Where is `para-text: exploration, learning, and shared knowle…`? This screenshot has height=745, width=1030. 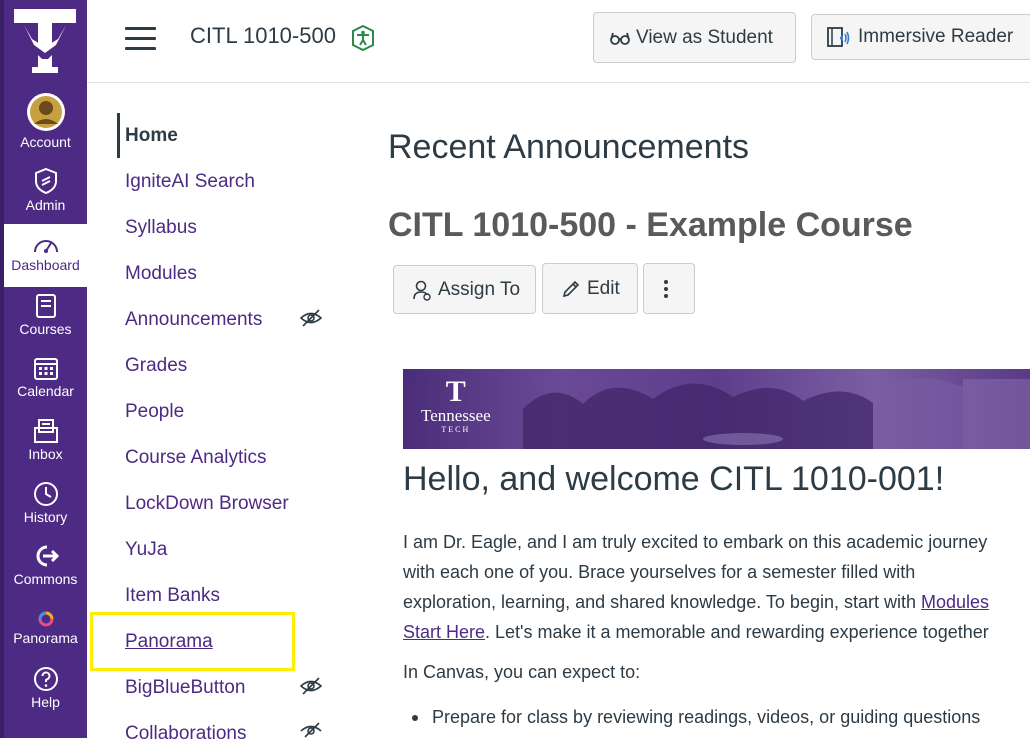 para-text: exploration, learning, and shared knowle… is located at coordinates (662, 602).